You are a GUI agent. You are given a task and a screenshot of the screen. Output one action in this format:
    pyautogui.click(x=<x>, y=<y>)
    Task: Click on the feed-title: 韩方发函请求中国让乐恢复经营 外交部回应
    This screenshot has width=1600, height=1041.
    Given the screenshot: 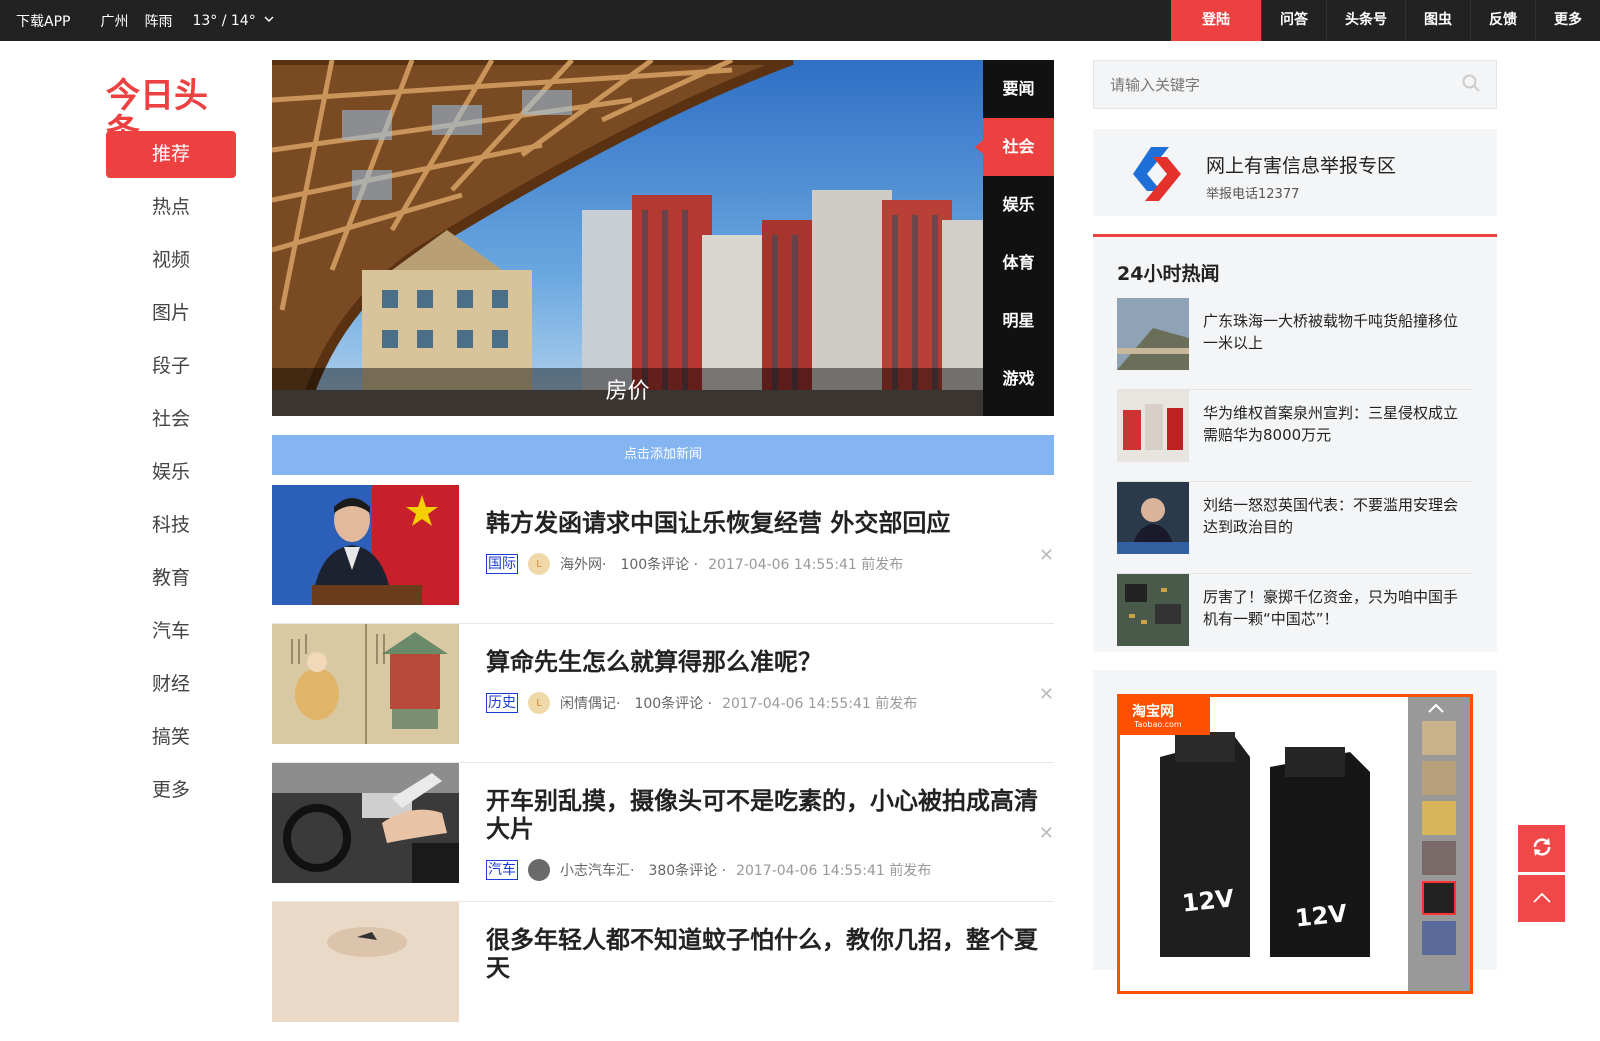 What is the action you would take?
    pyautogui.click(x=771, y=523)
    